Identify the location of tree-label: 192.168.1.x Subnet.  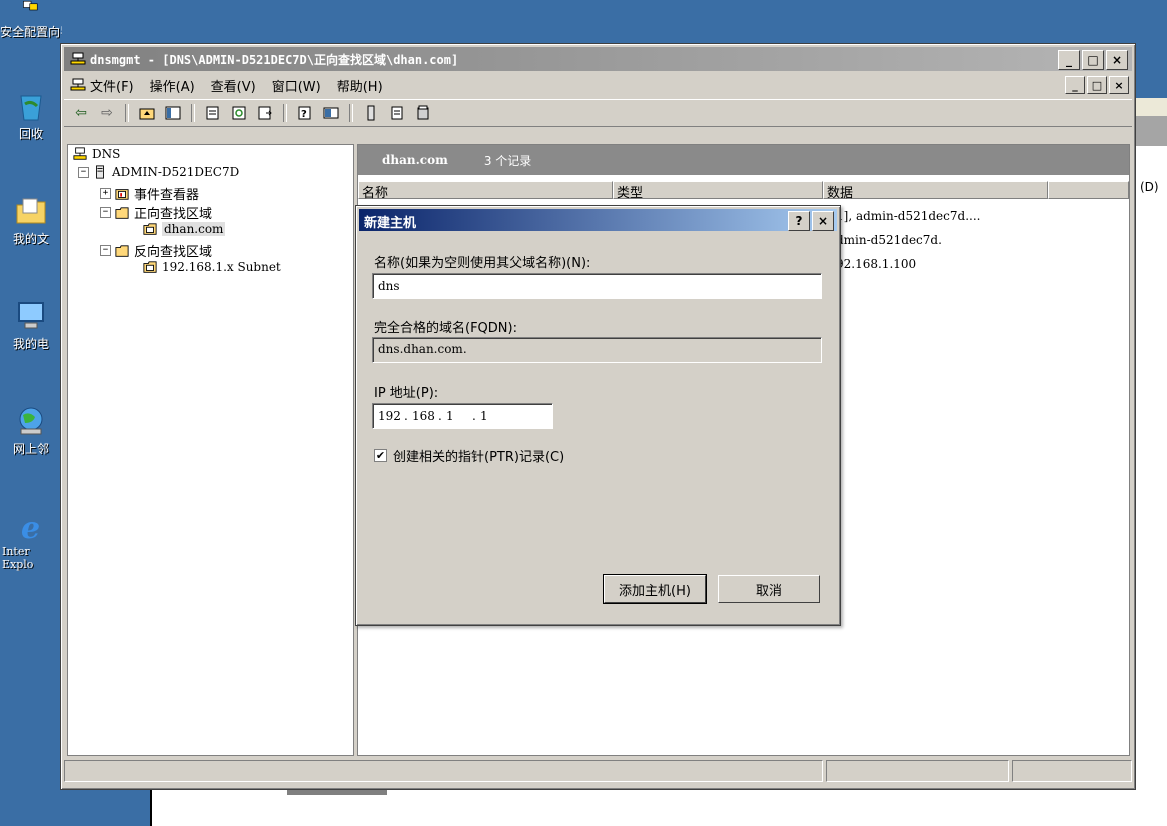
(221, 267).